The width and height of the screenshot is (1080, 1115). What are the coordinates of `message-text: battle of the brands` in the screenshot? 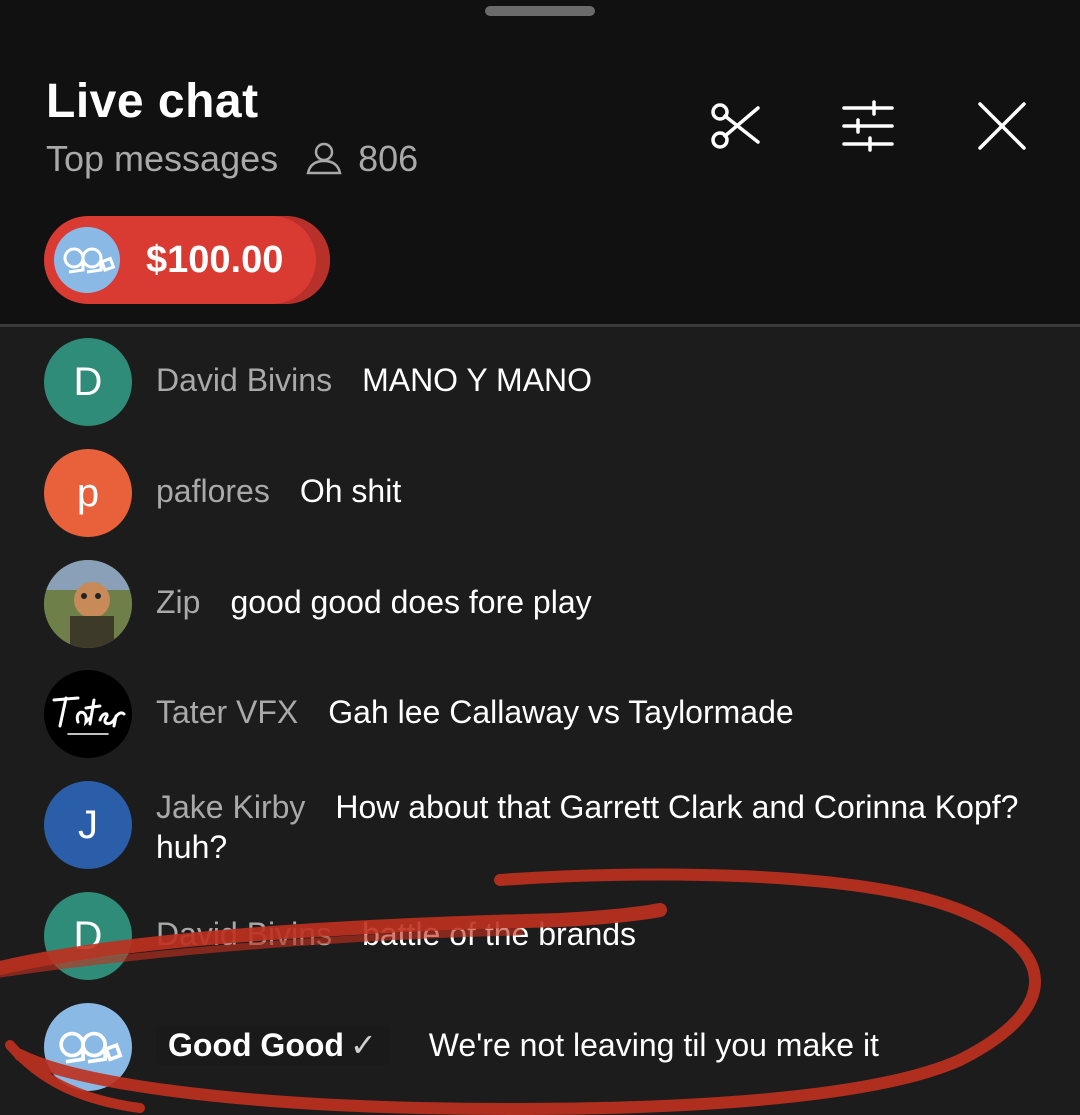 It's located at (499, 934).